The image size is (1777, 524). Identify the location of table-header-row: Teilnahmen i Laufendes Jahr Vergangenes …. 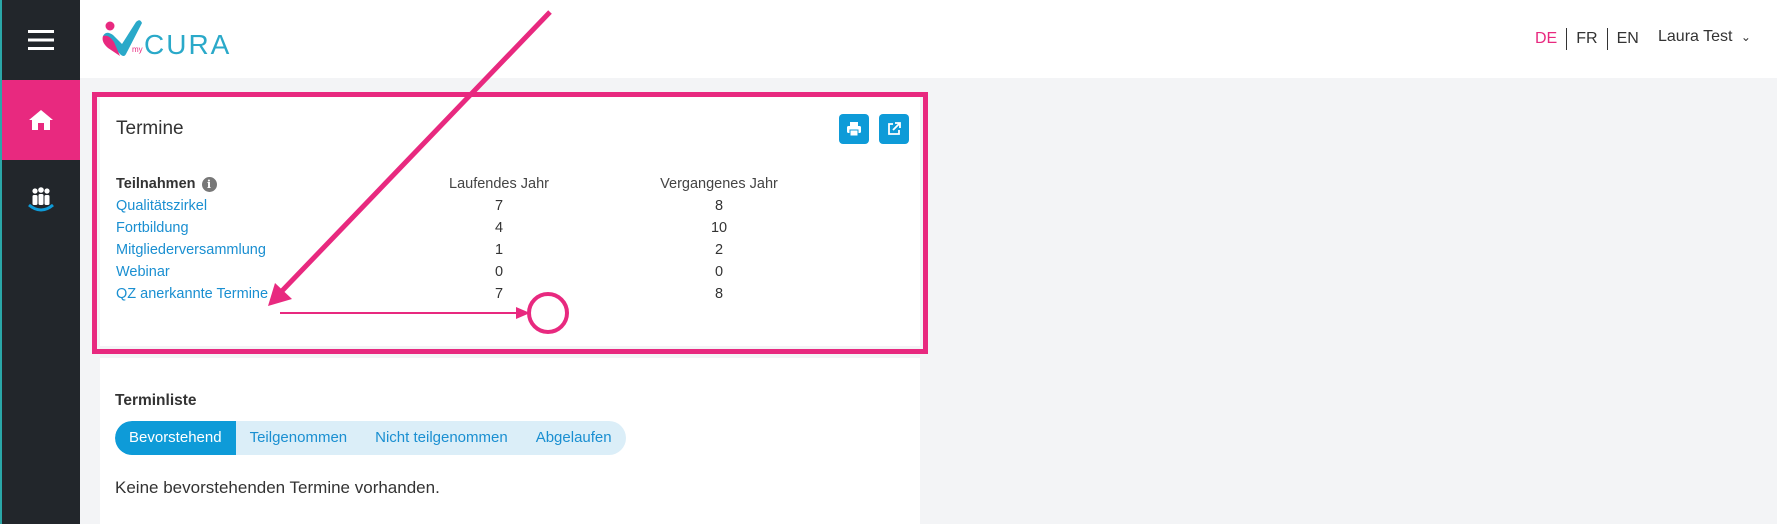
(447, 184).